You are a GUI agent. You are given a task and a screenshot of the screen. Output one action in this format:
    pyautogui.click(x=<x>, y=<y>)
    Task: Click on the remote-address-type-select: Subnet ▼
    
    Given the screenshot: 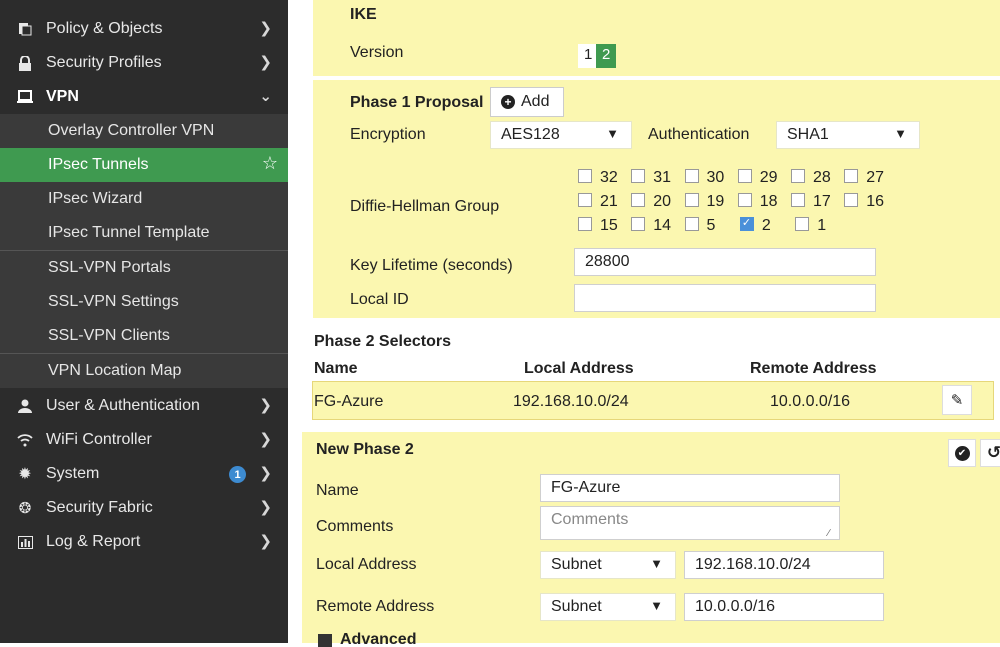 What is the action you would take?
    pyautogui.click(x=608, y=607)
    